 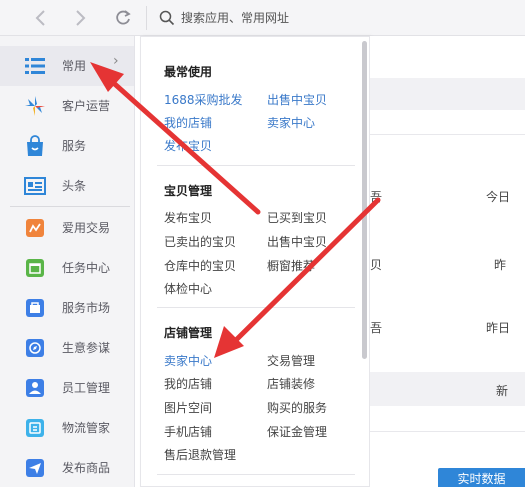 I want to click on sidebar-item-task-center: 任务中心, so click(x=67, y=268).